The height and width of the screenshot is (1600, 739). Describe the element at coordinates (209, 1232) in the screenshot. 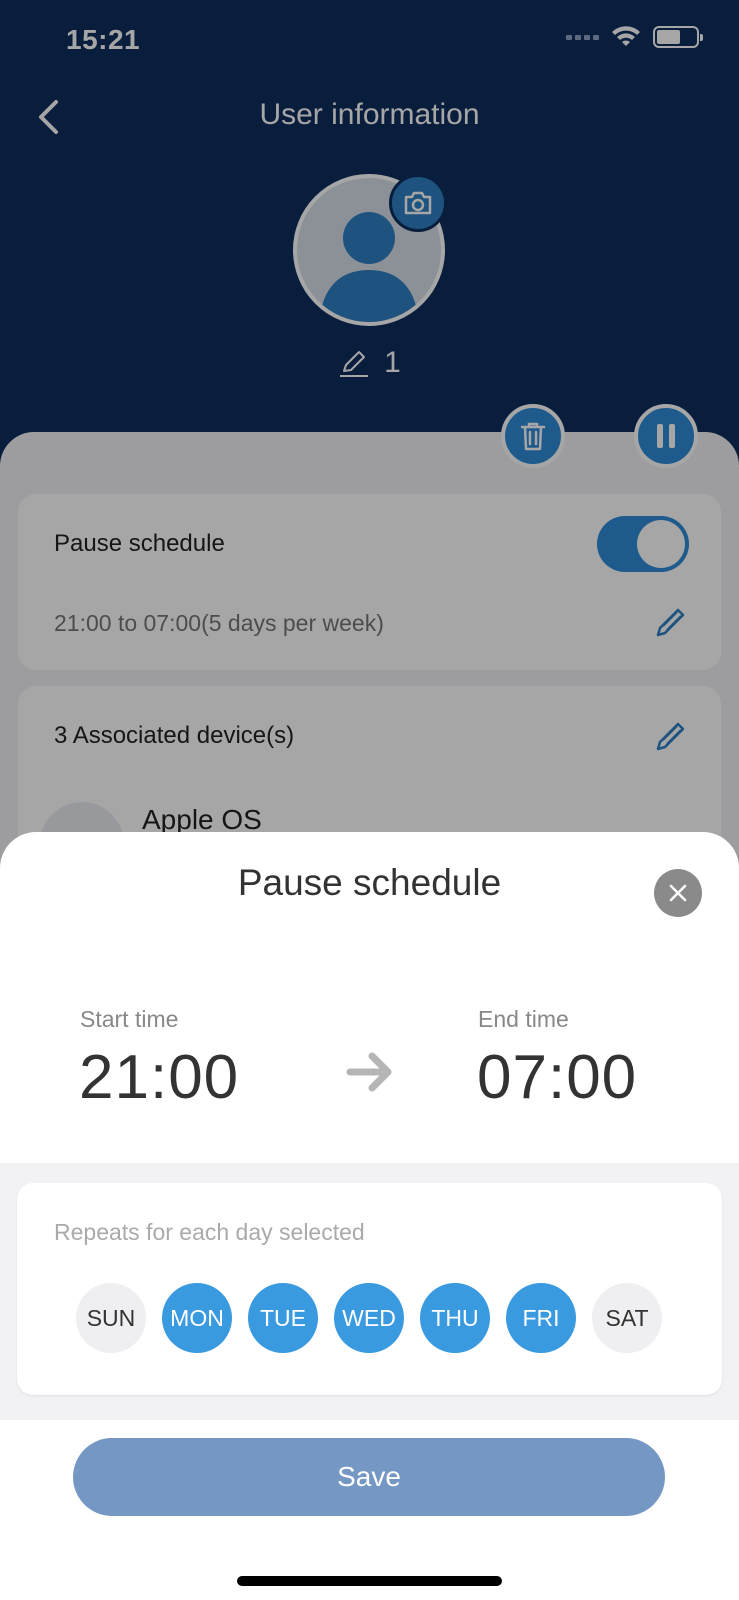

I see `repeat-hint: Repeats for each day selected` at that location.